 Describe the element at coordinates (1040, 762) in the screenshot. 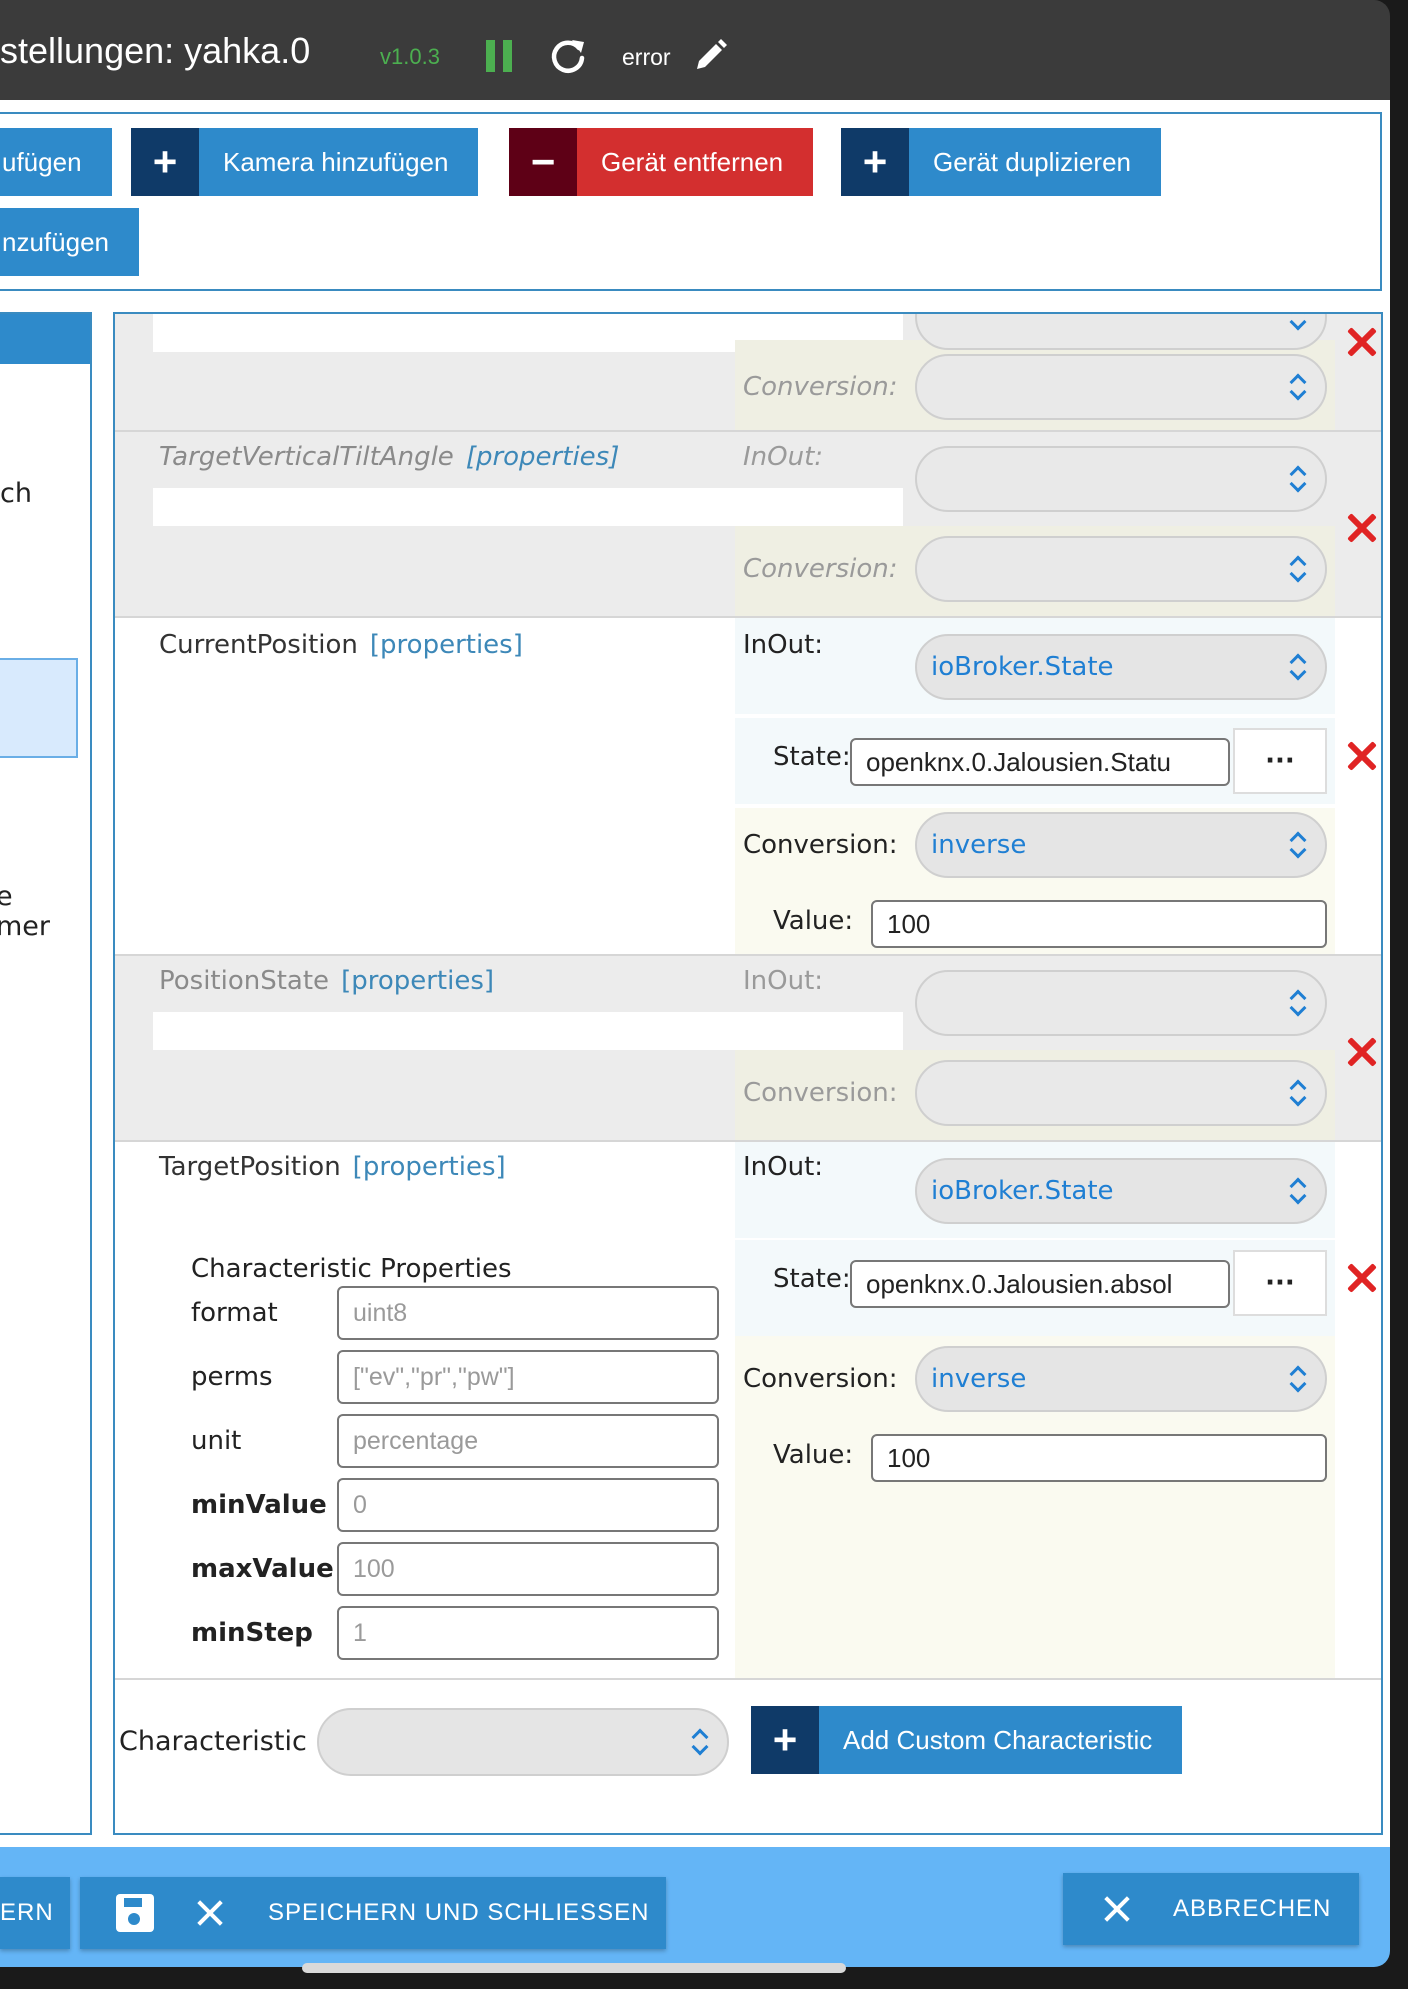

I see `state-input: openknx.0.Jalousien.Statu` at that location.